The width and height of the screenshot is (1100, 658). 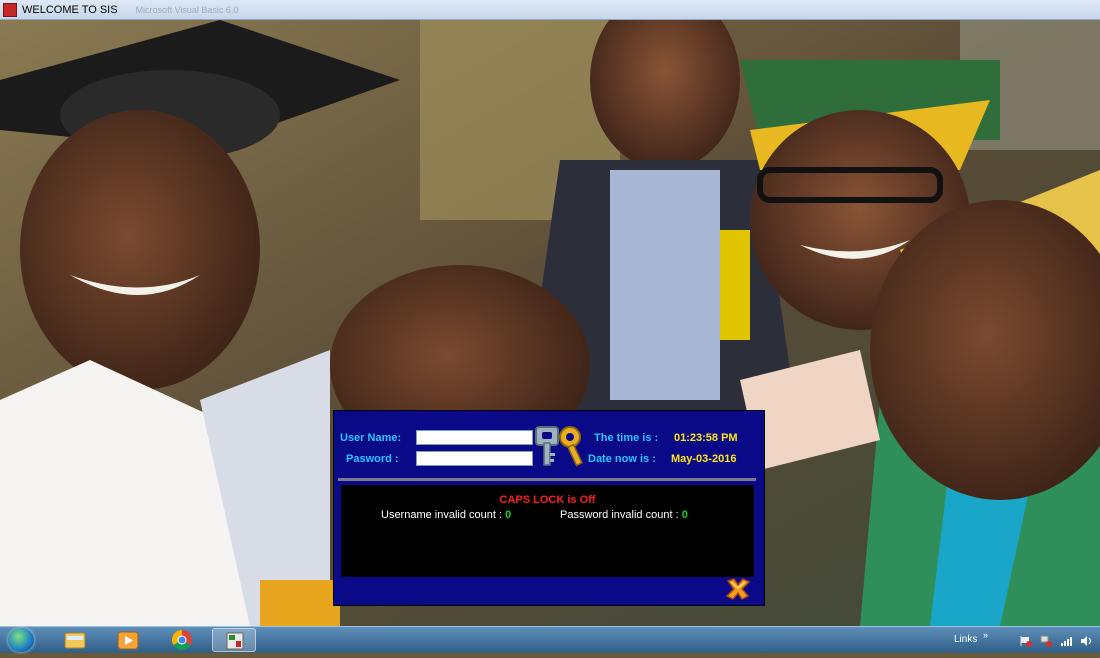 What do you see at coordinates (560, 446) in the screenshot?
I see `keys-icon` at bounding box center [560, 446].